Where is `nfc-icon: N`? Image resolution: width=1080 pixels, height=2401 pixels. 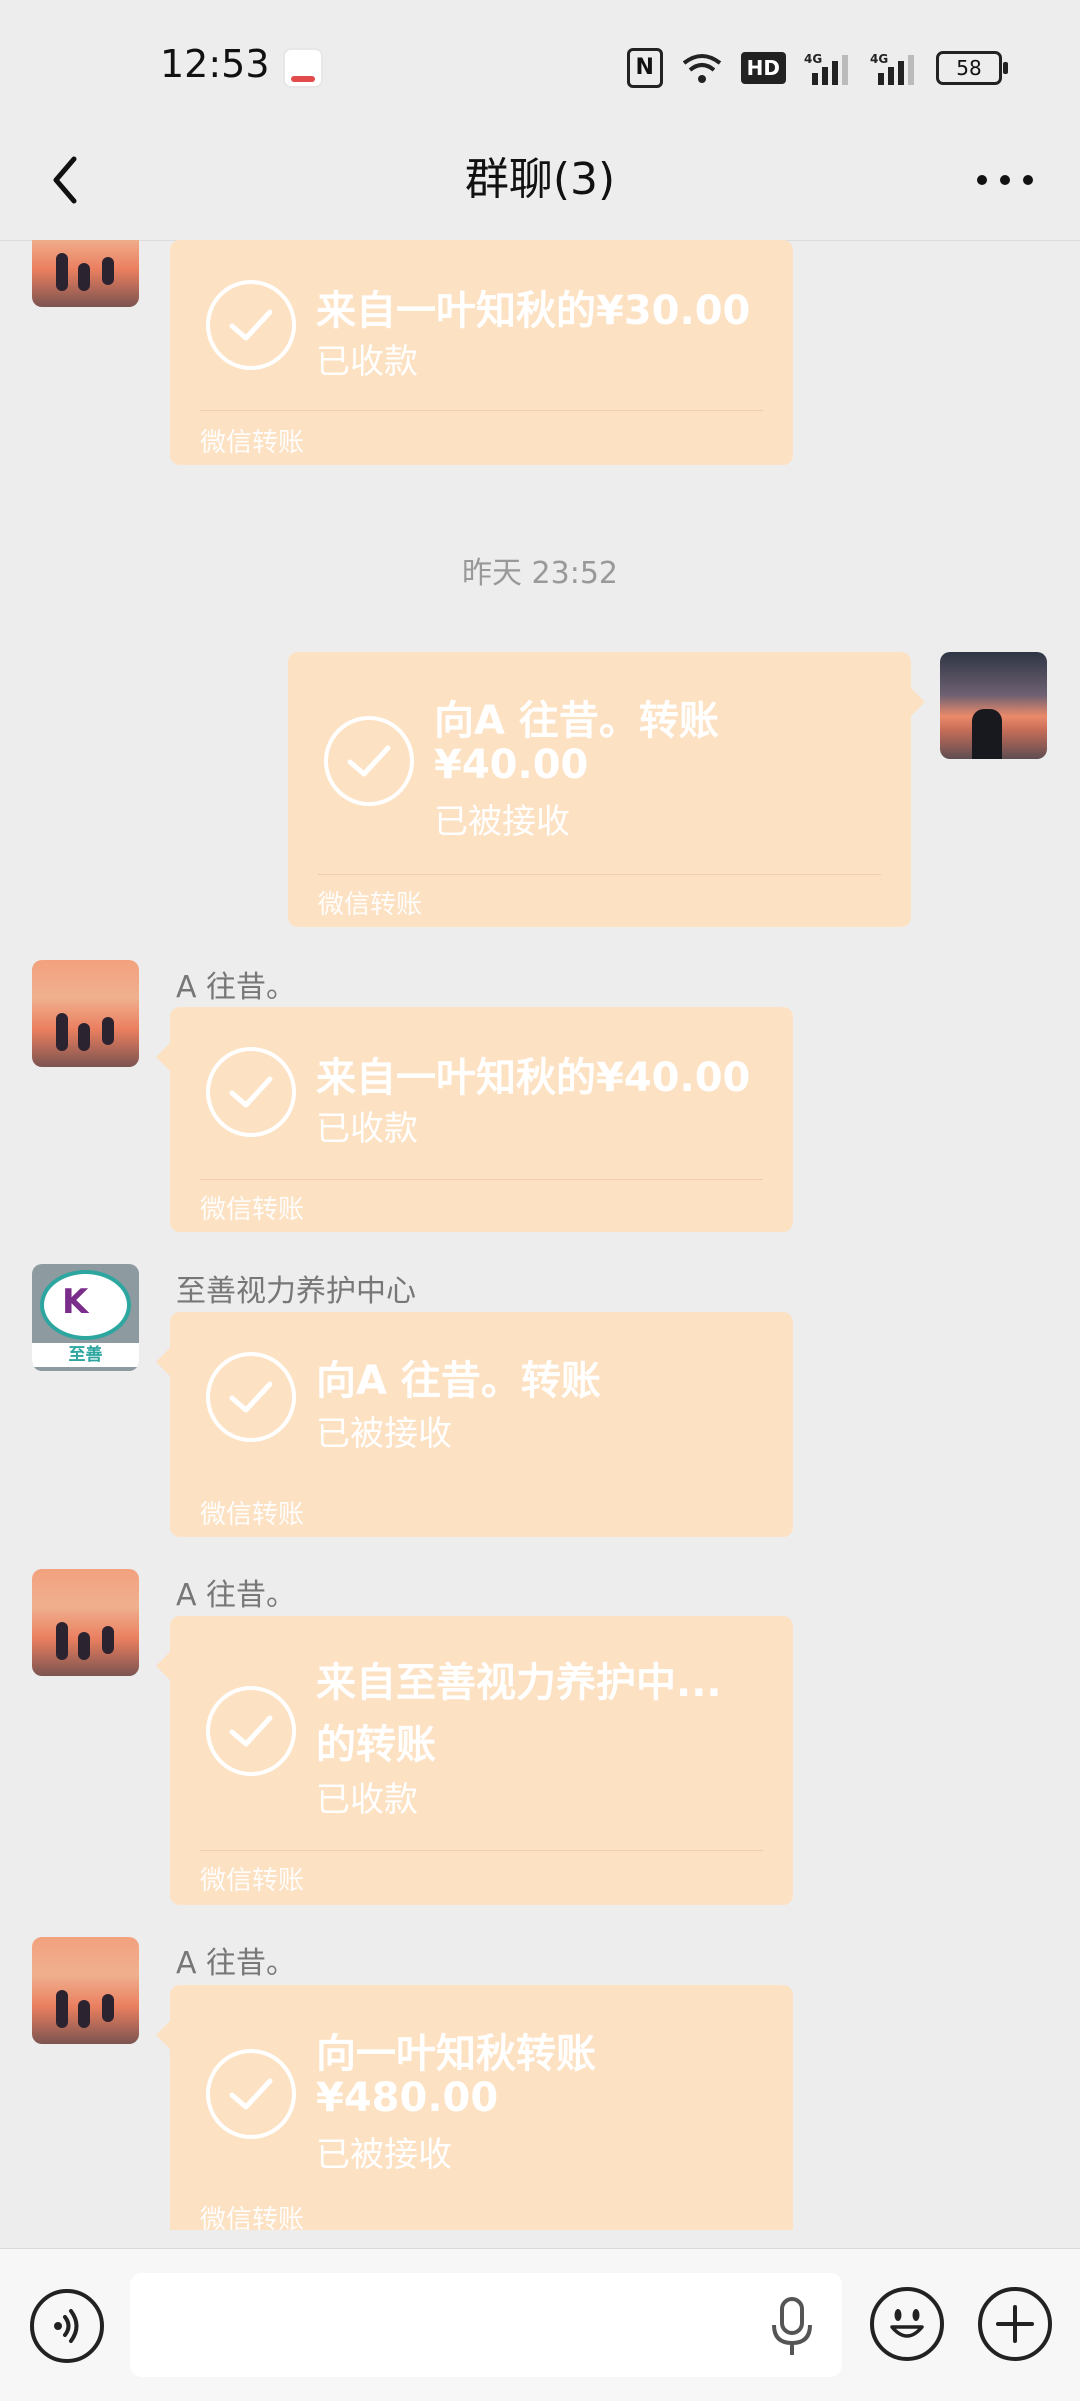
nfc-icon: N is located at coordinates (644, 68).